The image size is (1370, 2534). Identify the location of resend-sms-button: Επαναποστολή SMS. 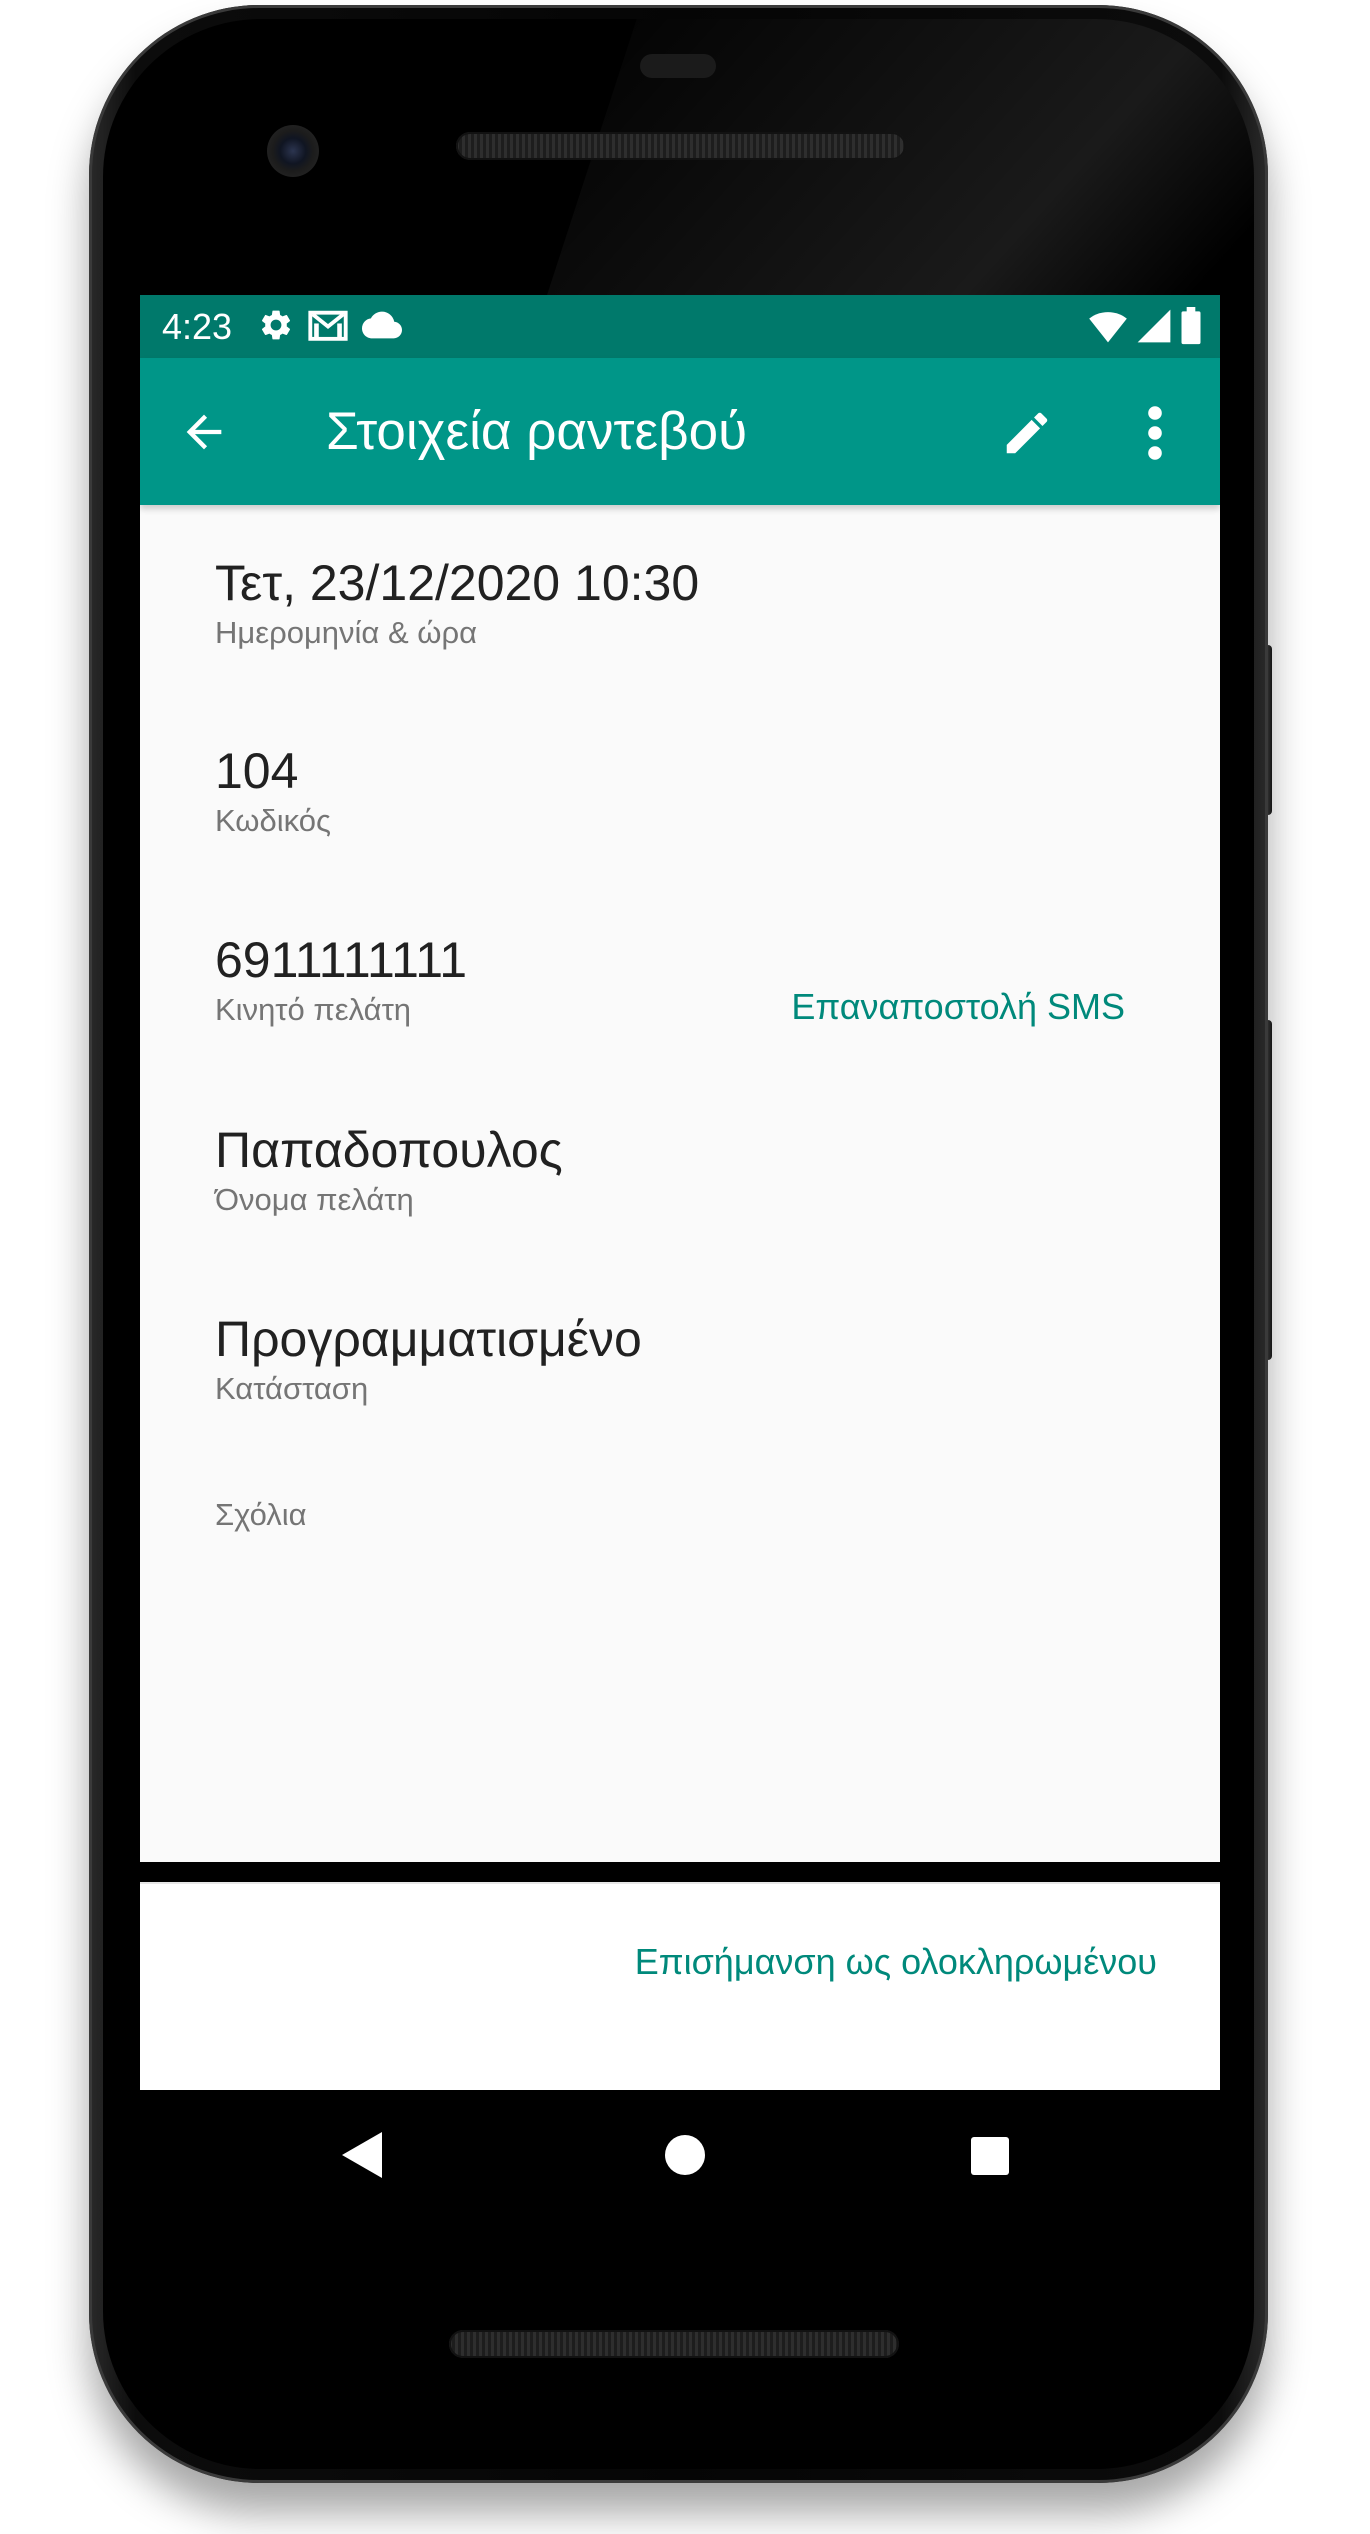
(958, 1007).